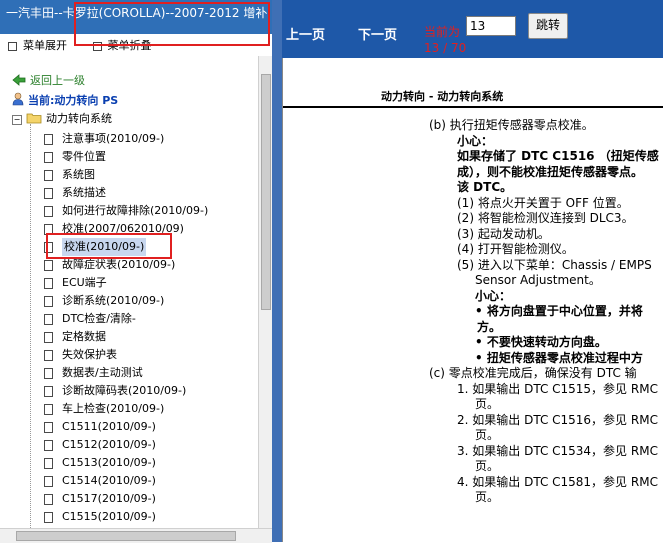  Describe the element at coordinates (78, 174) in the screenshot. I see `tree-item-label: 系统图` at that location.